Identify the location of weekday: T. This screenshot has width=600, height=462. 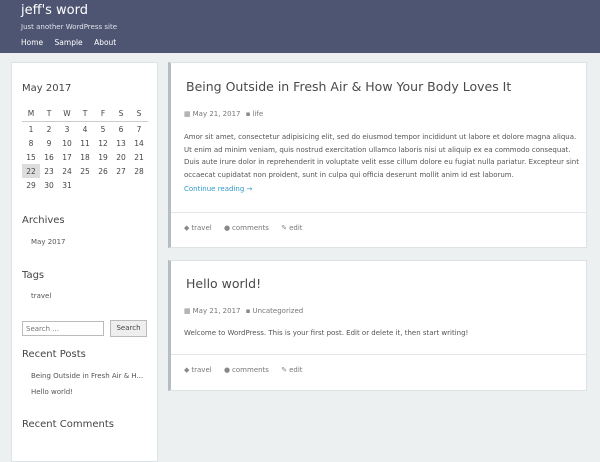
(85, 113).